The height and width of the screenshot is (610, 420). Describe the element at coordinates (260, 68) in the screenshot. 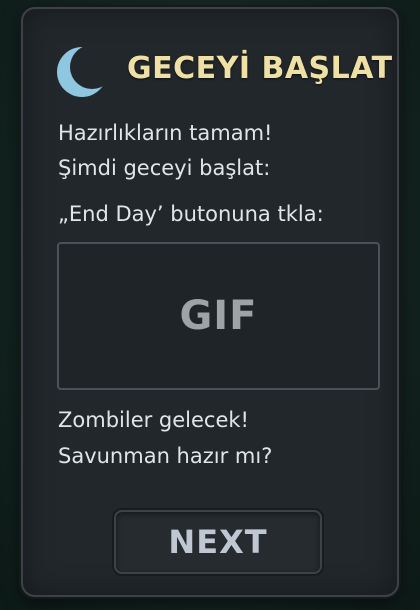

I see `panel-title: GECEYİ BAŞLAT` at that location.